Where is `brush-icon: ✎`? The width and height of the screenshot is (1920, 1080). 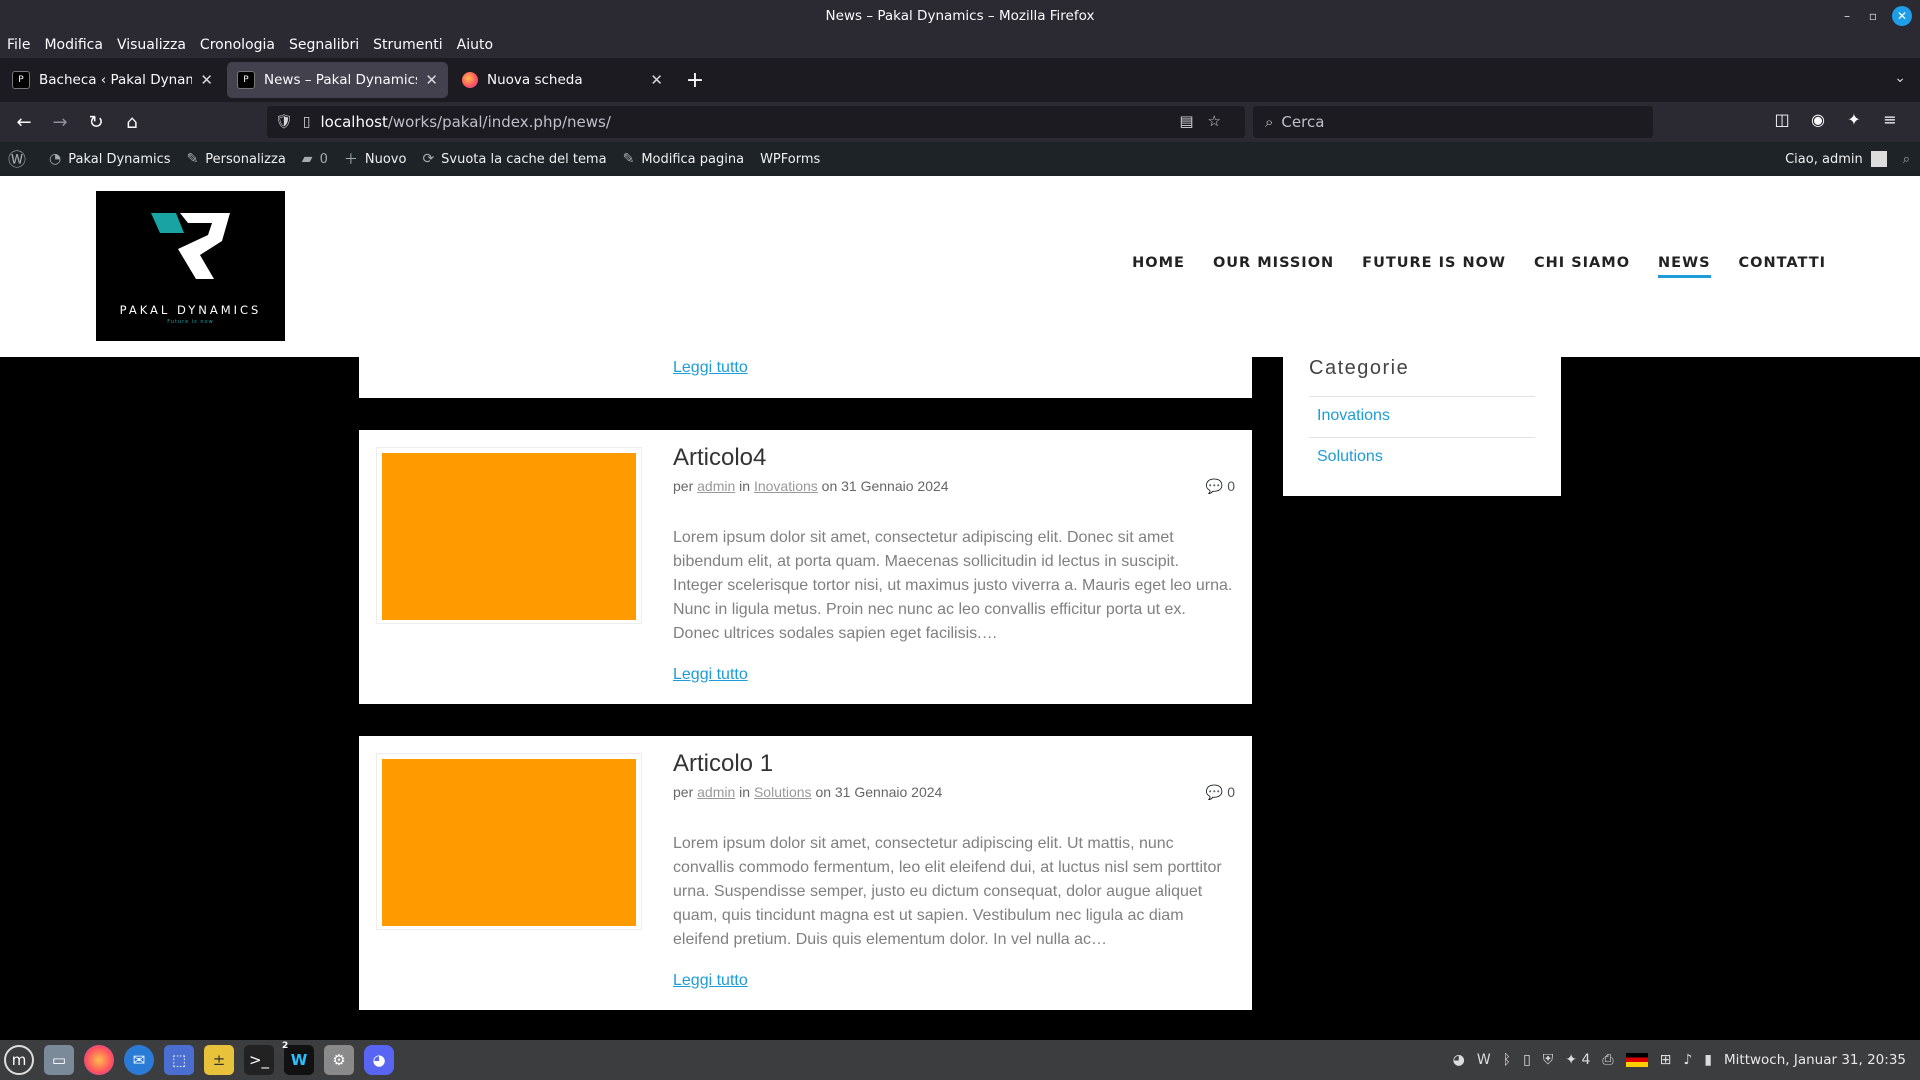 brush-icon: ✎ is located at coordinates (192, 159).